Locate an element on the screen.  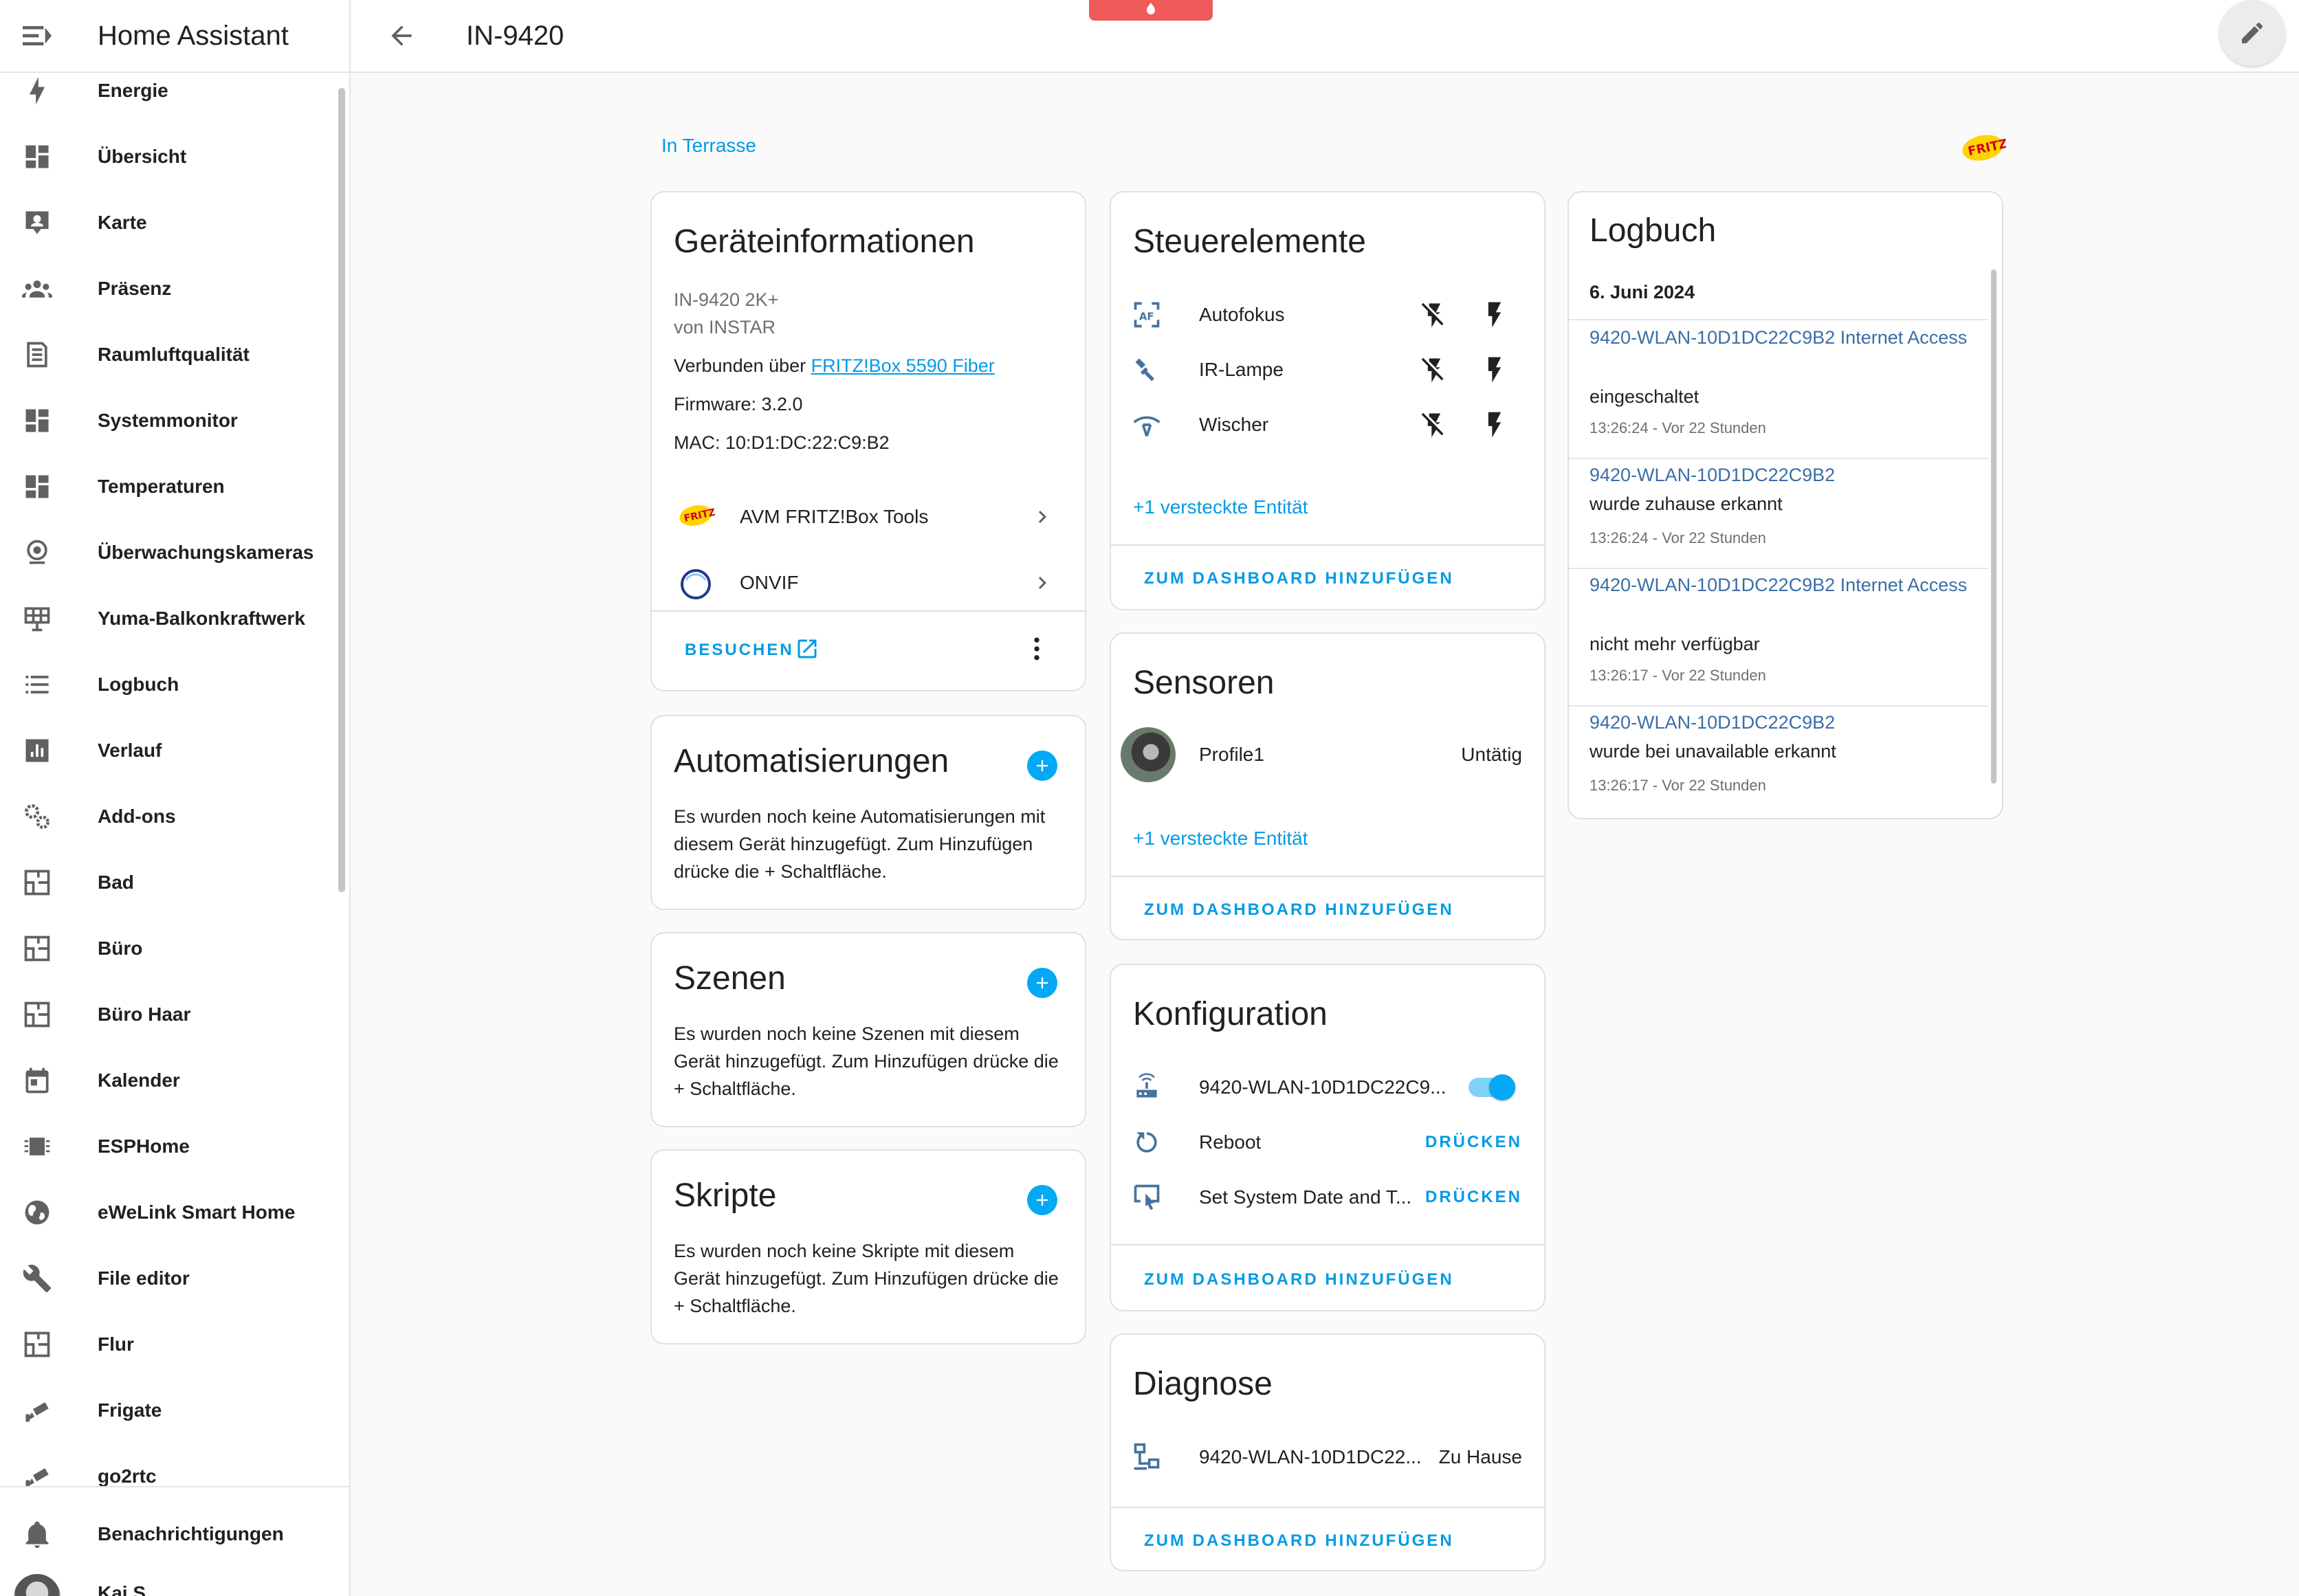
sidebar-item-label: Verlauf is located at coordinates (130, 750).